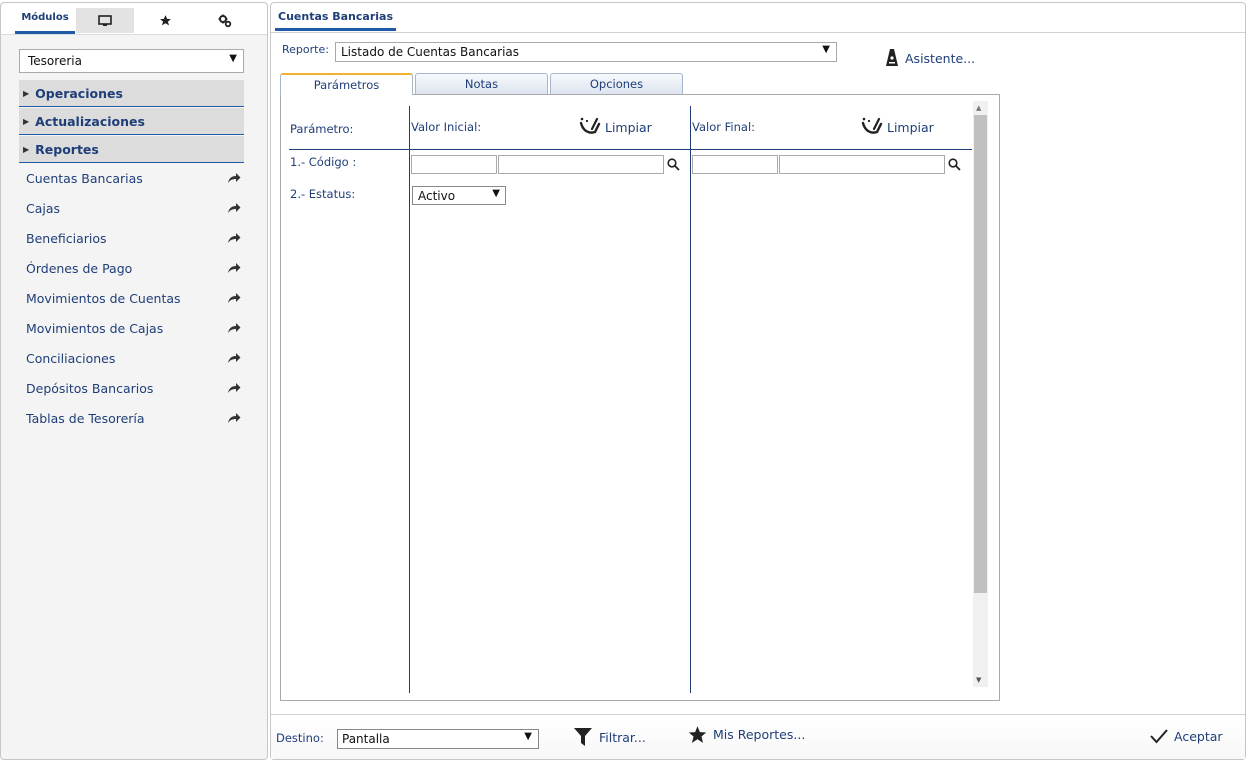 The width and height of the screenshot is (1247, 761). What do you see at coordinates (980, 354) in the screenshot?
I see `scrollbar-thumb` at bounding box center [980, 354].